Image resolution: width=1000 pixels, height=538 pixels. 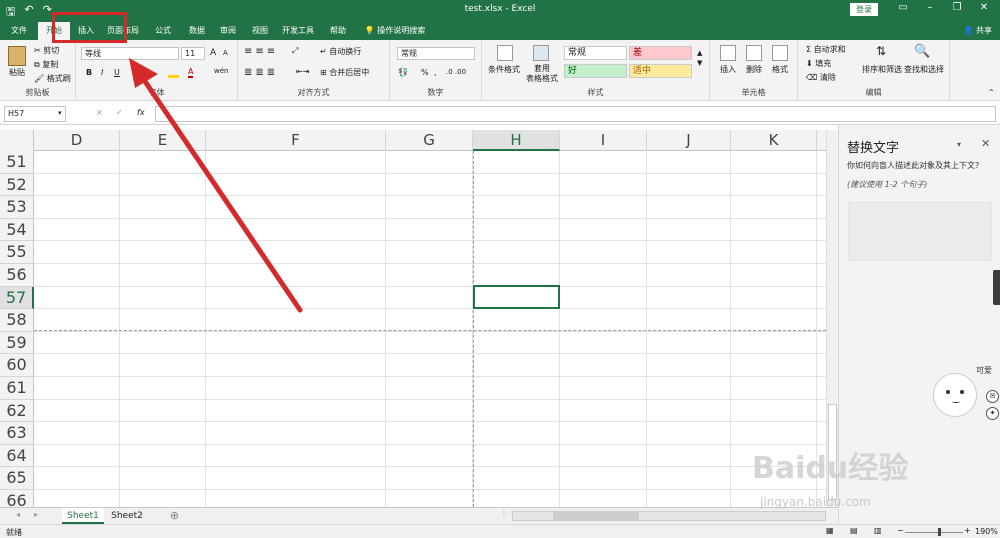 I want to click on baidu-watermark: Baidu经验, so click(x=830, y=468).